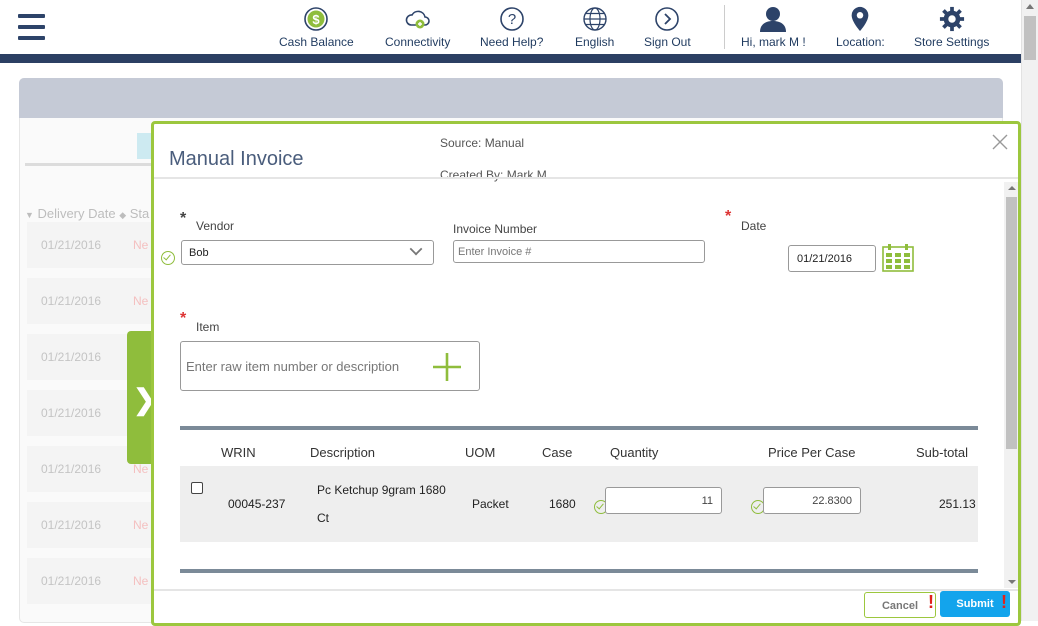 This screenshot has height=626, width=1038. I want to click on vendor-label: Vendor, so click(215, 226).